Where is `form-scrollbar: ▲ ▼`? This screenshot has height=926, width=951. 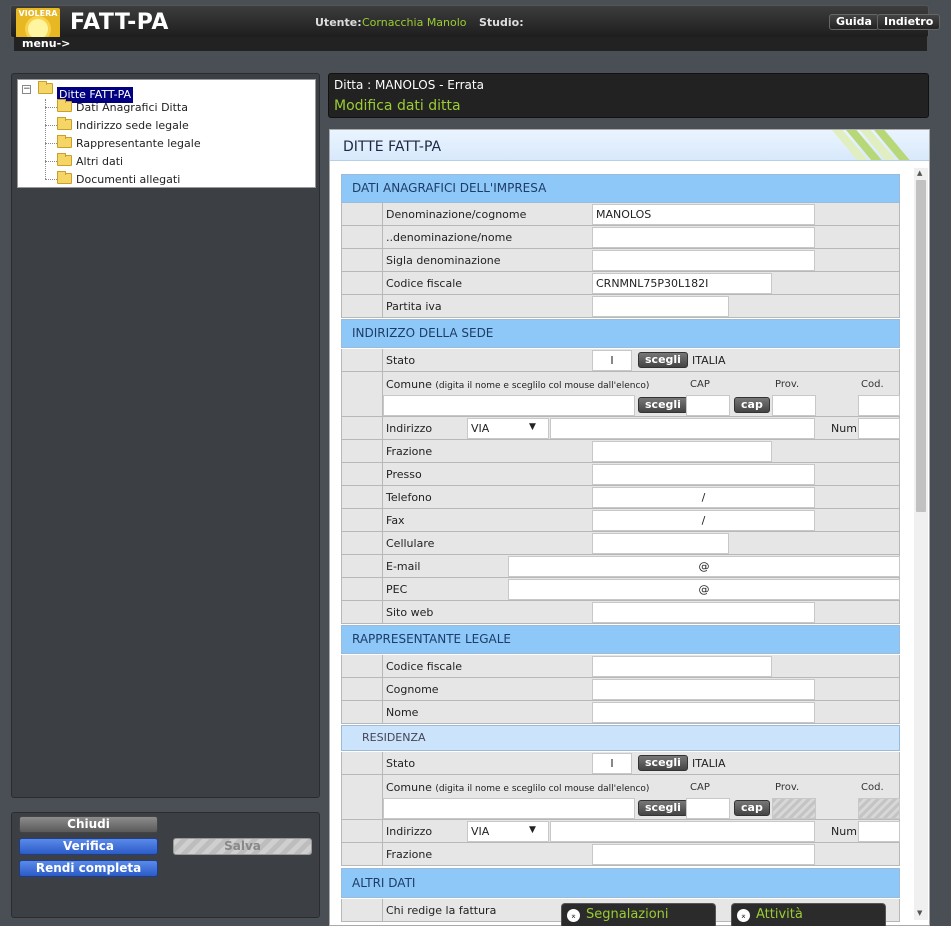 form-scrollbar: ▲ ▼ is located at coordinates (921, 544).